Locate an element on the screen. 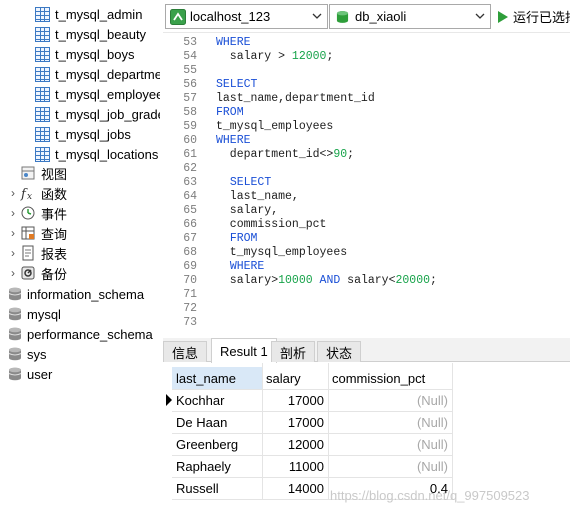  tree-group-label: 备份 is located at coordinates (54, 274).